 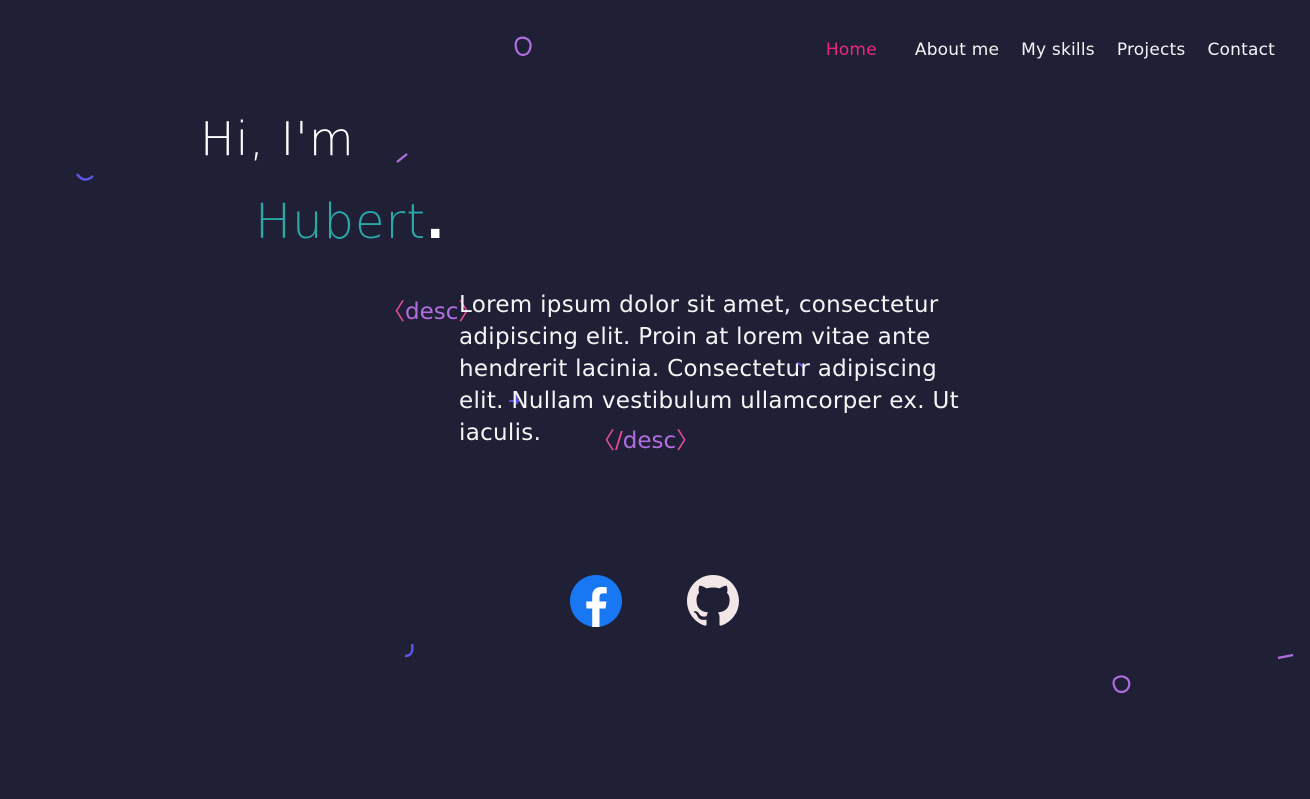 What do you see at coordinates (649, 441) in the screenshot?
I see `close-tag-name: desc` at bounding box center [649, 441].